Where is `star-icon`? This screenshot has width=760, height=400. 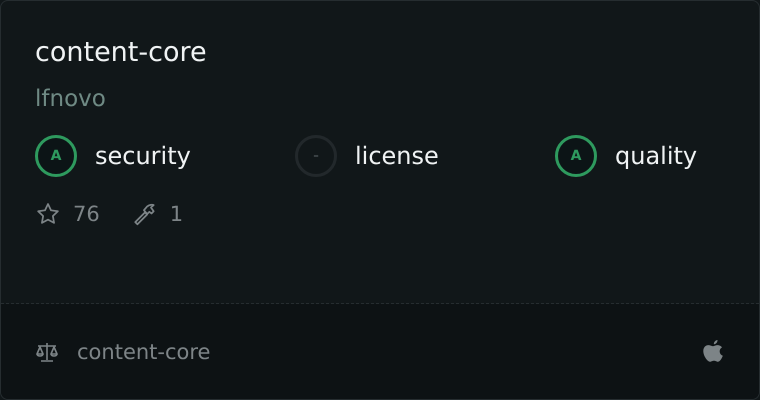
star-icon is located at coordinates (48, 214).